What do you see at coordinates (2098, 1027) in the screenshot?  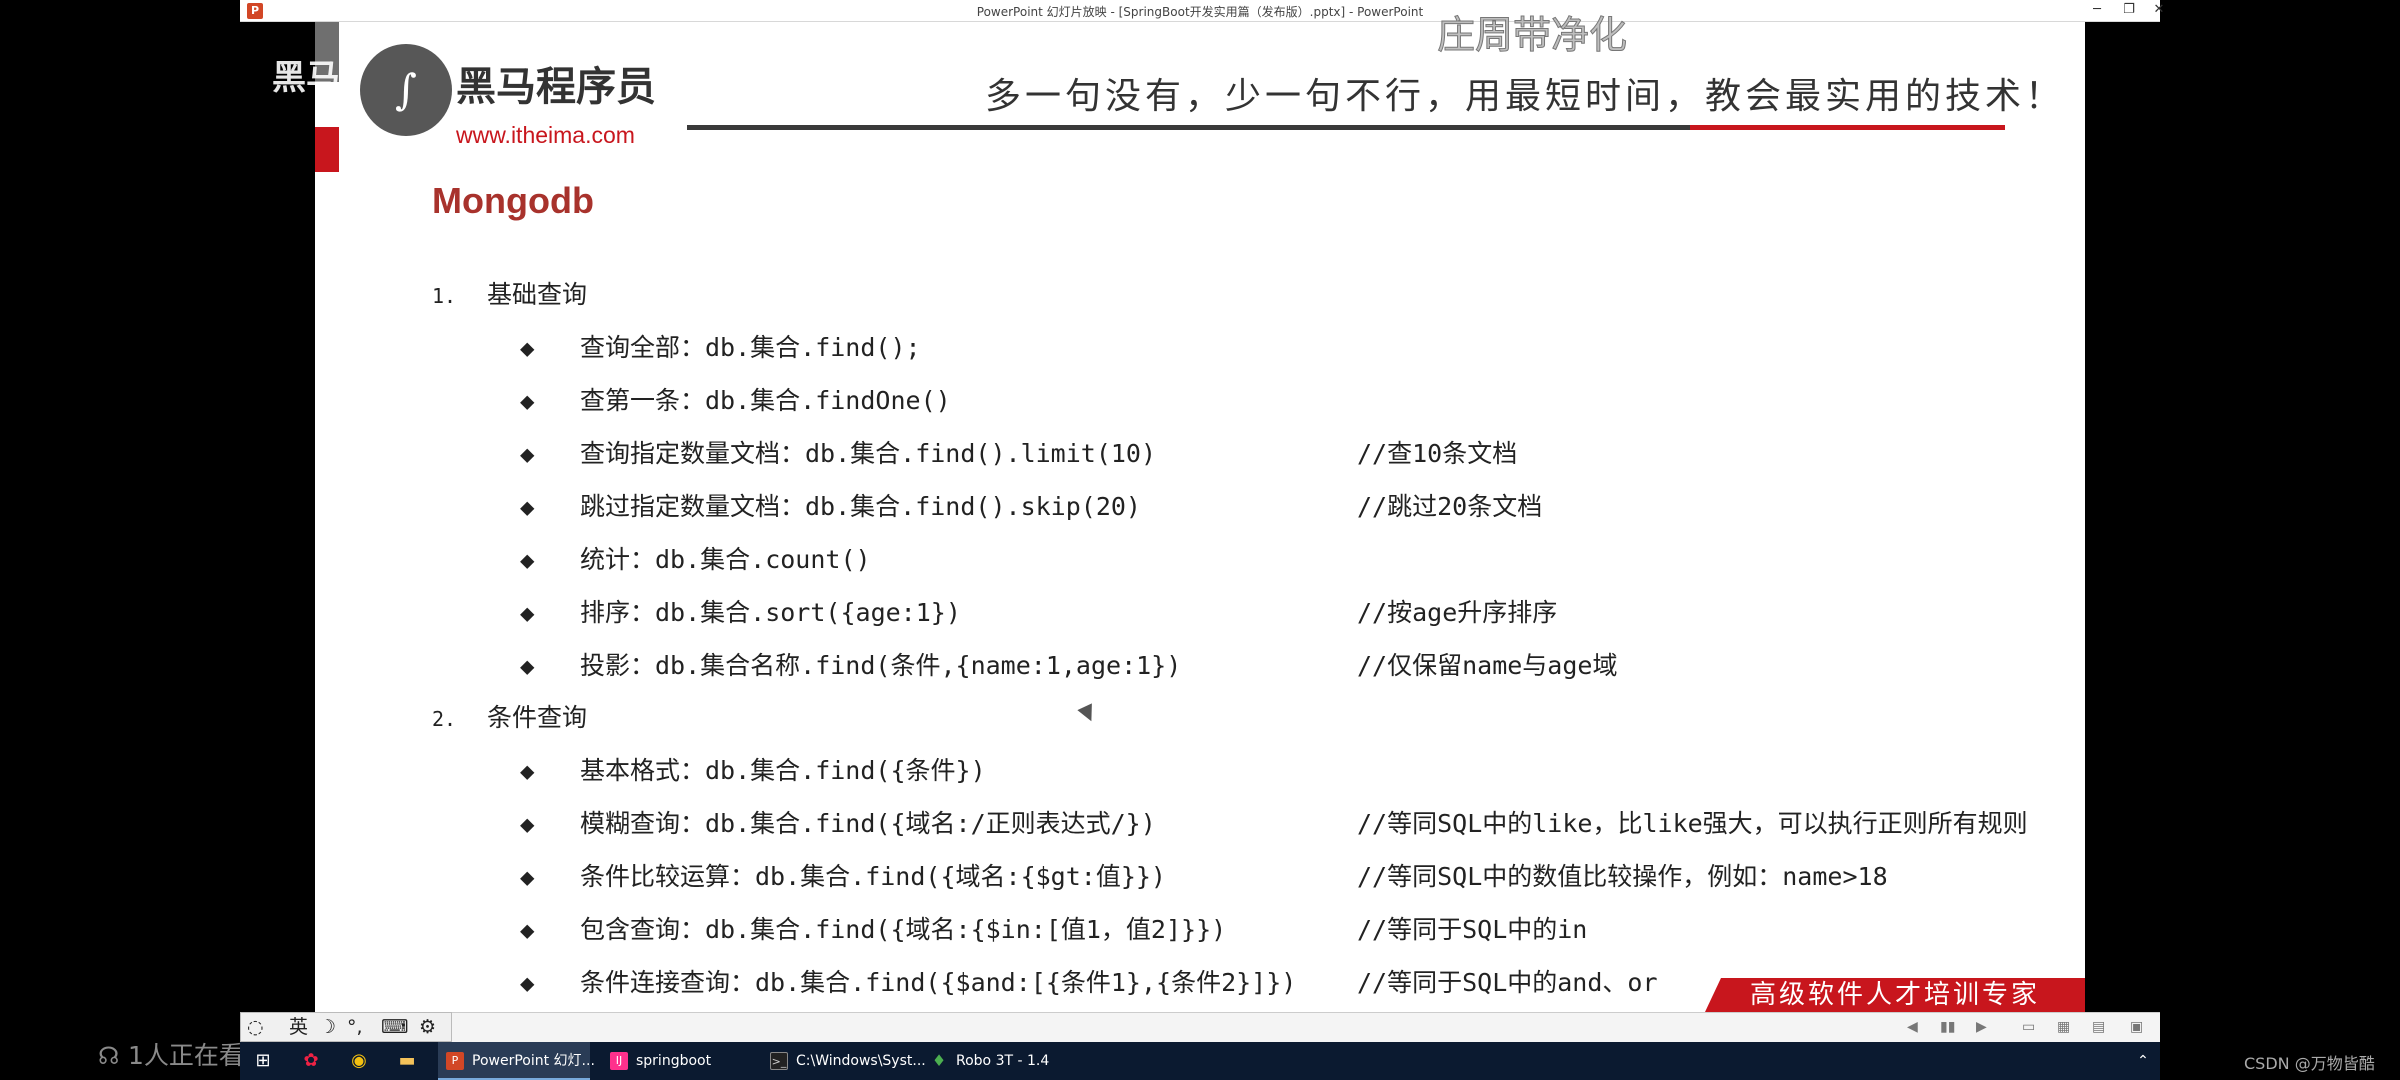 I see `reading-view-icon: ▤` at bounding box center [2098, 1027].